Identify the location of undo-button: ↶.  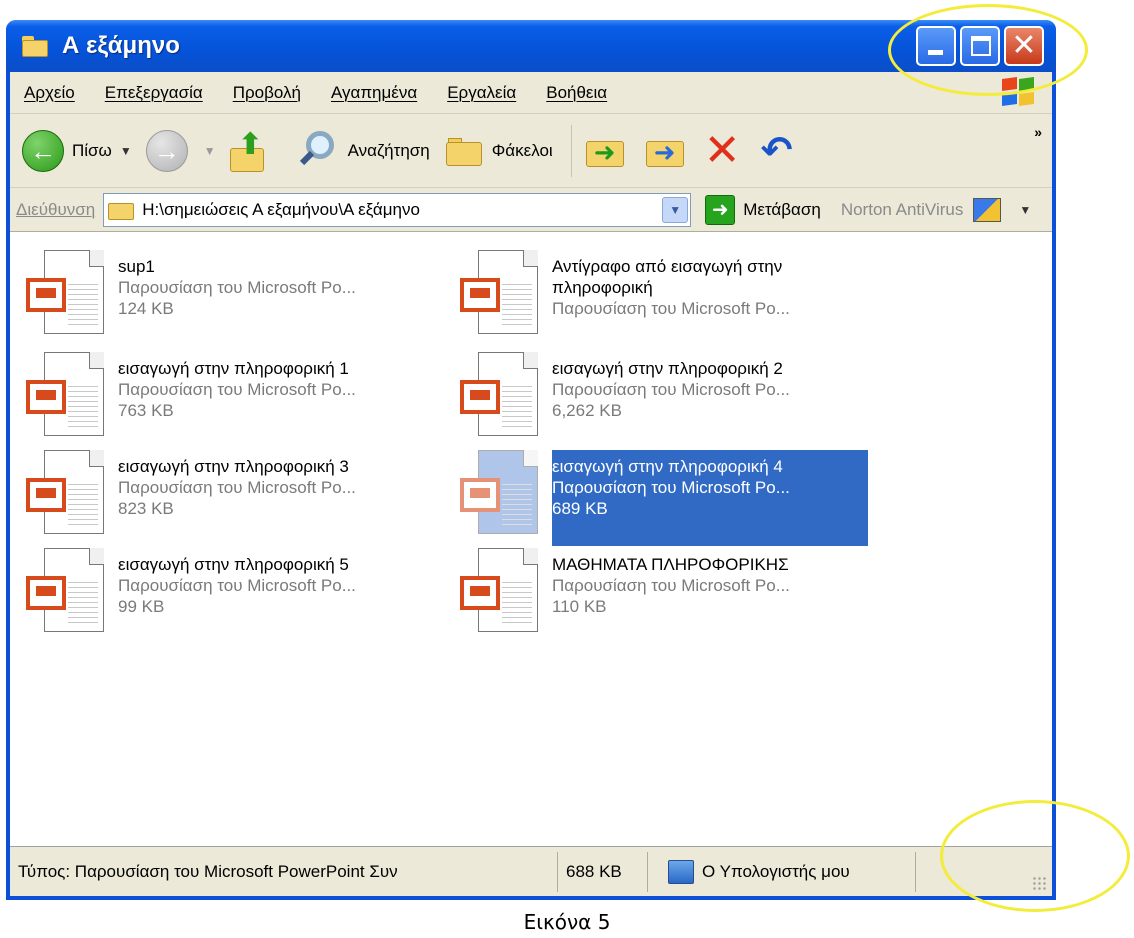
(777, 151).